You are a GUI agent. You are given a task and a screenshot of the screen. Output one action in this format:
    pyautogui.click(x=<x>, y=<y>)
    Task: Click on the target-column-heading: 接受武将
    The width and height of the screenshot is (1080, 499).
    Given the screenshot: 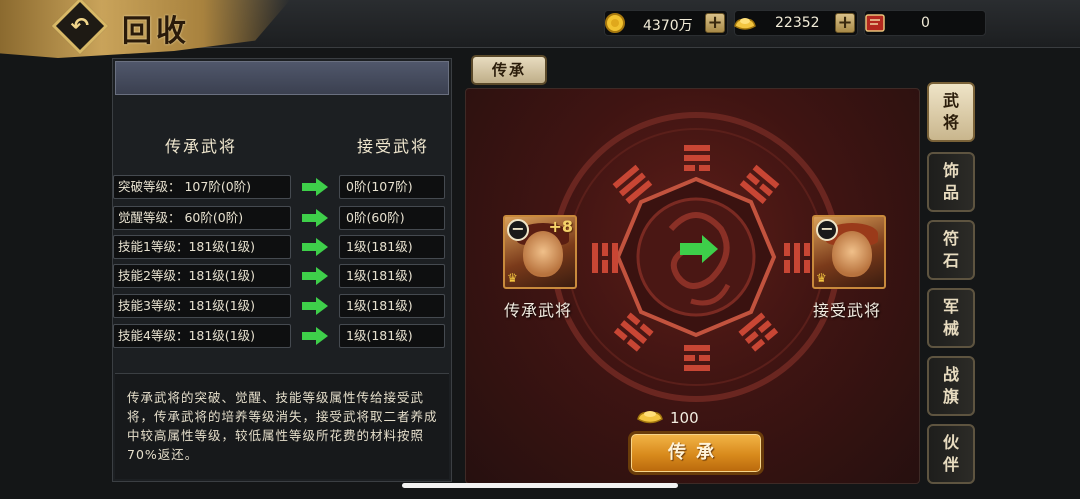 What is the action you would take?
    pyautogui.click(x=393, y=146)
    